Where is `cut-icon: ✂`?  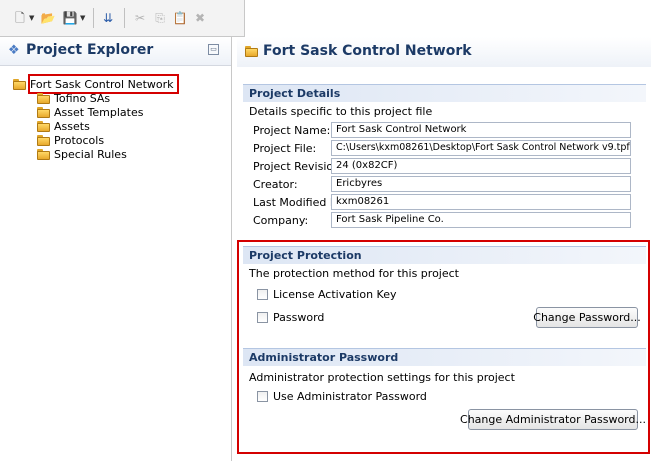 cut-icon: ✂ is located at coordinates (140, 18).